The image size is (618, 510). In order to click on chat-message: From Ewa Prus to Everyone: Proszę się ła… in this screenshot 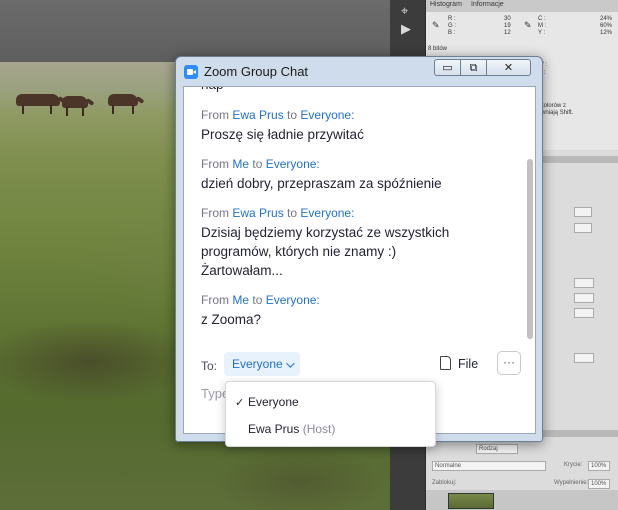, I will do `click(361, 125)`.